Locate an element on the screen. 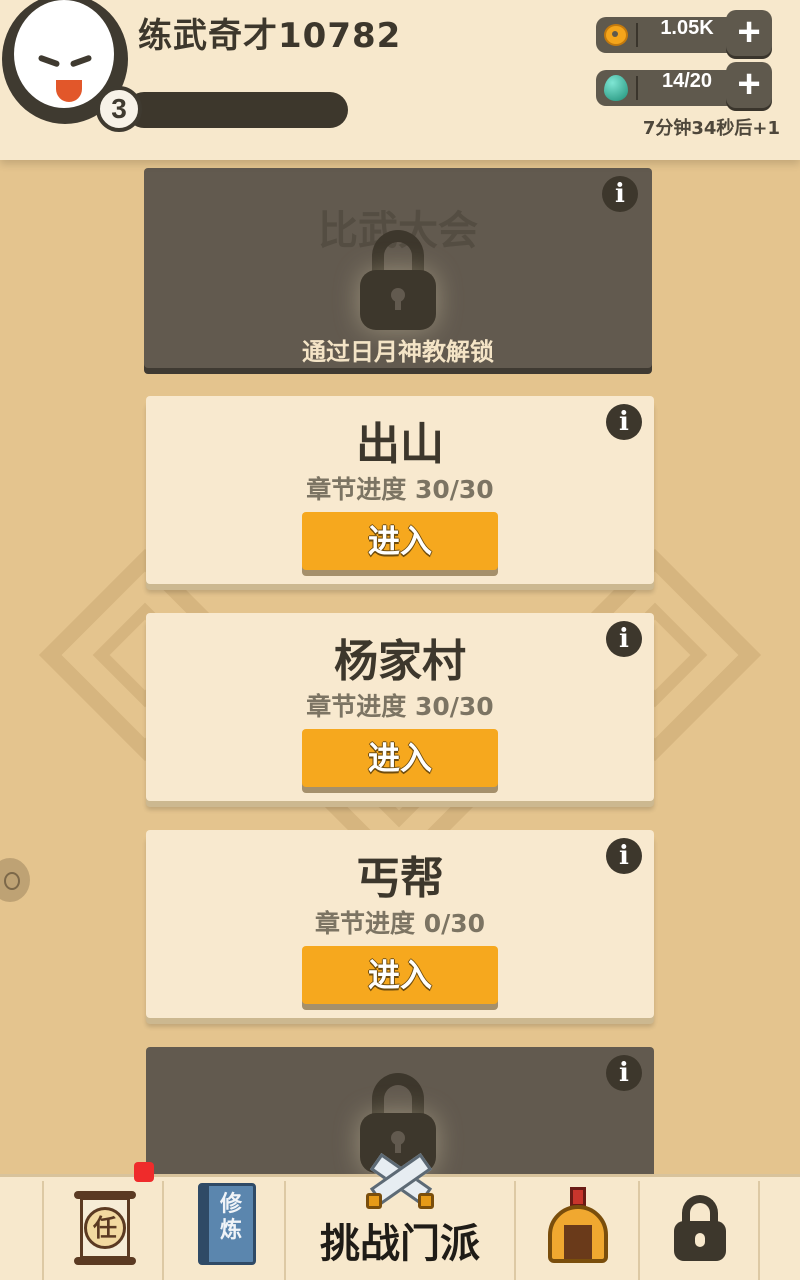 The width and height of the screenshot is (800, 1280). notification-badge is located at coordinates (144, 1172).